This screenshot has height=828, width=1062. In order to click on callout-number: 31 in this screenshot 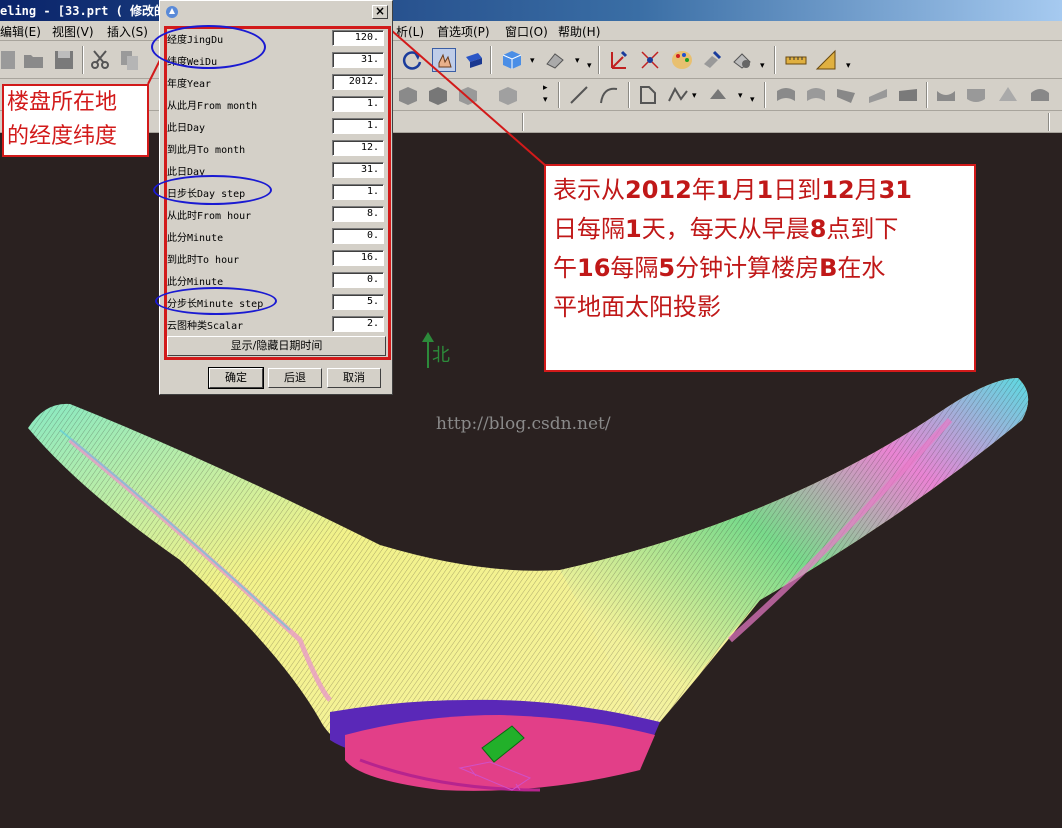, I will do `click(895, 190)`.